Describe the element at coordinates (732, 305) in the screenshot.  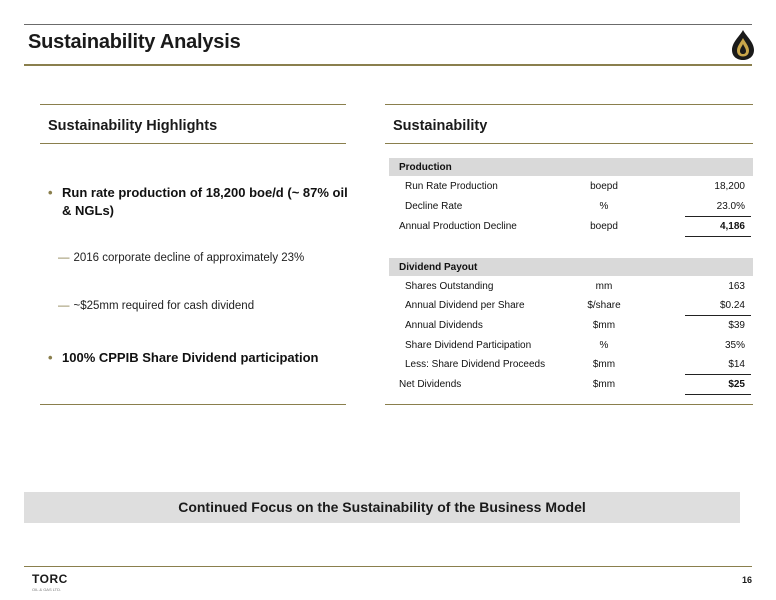
I see `row-value: $0.24` at that location.